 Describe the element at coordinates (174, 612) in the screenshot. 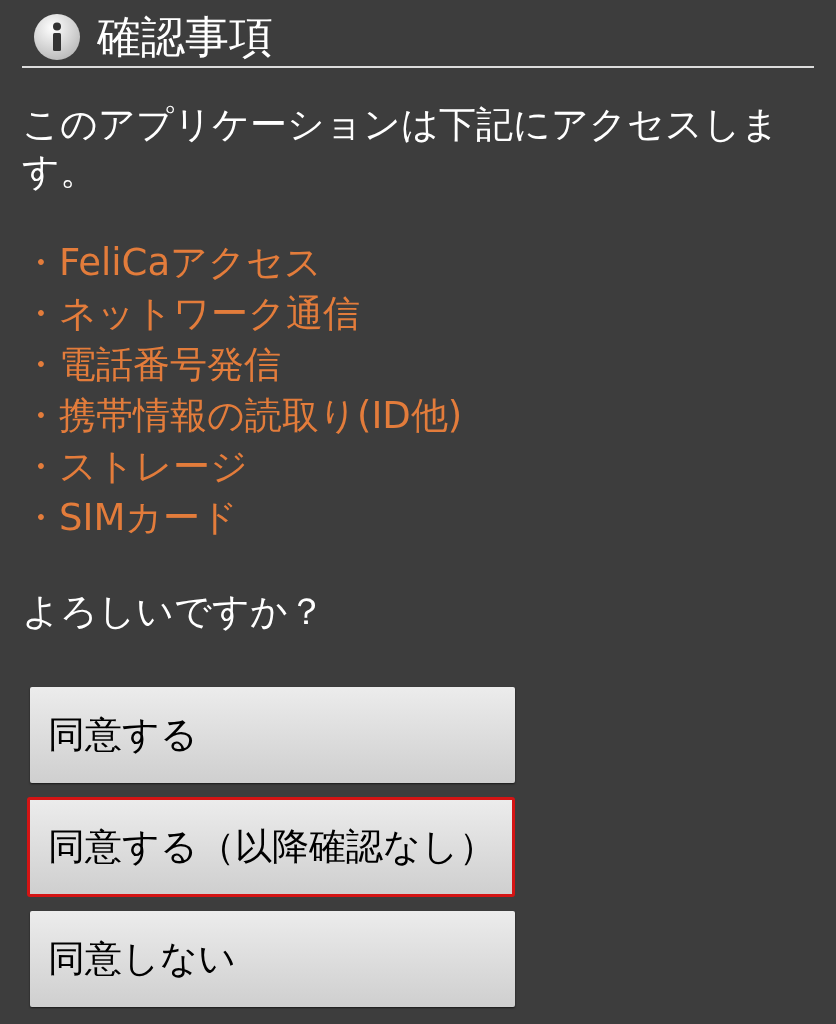

I see `confirm-question: よろしいですか？` at that location.